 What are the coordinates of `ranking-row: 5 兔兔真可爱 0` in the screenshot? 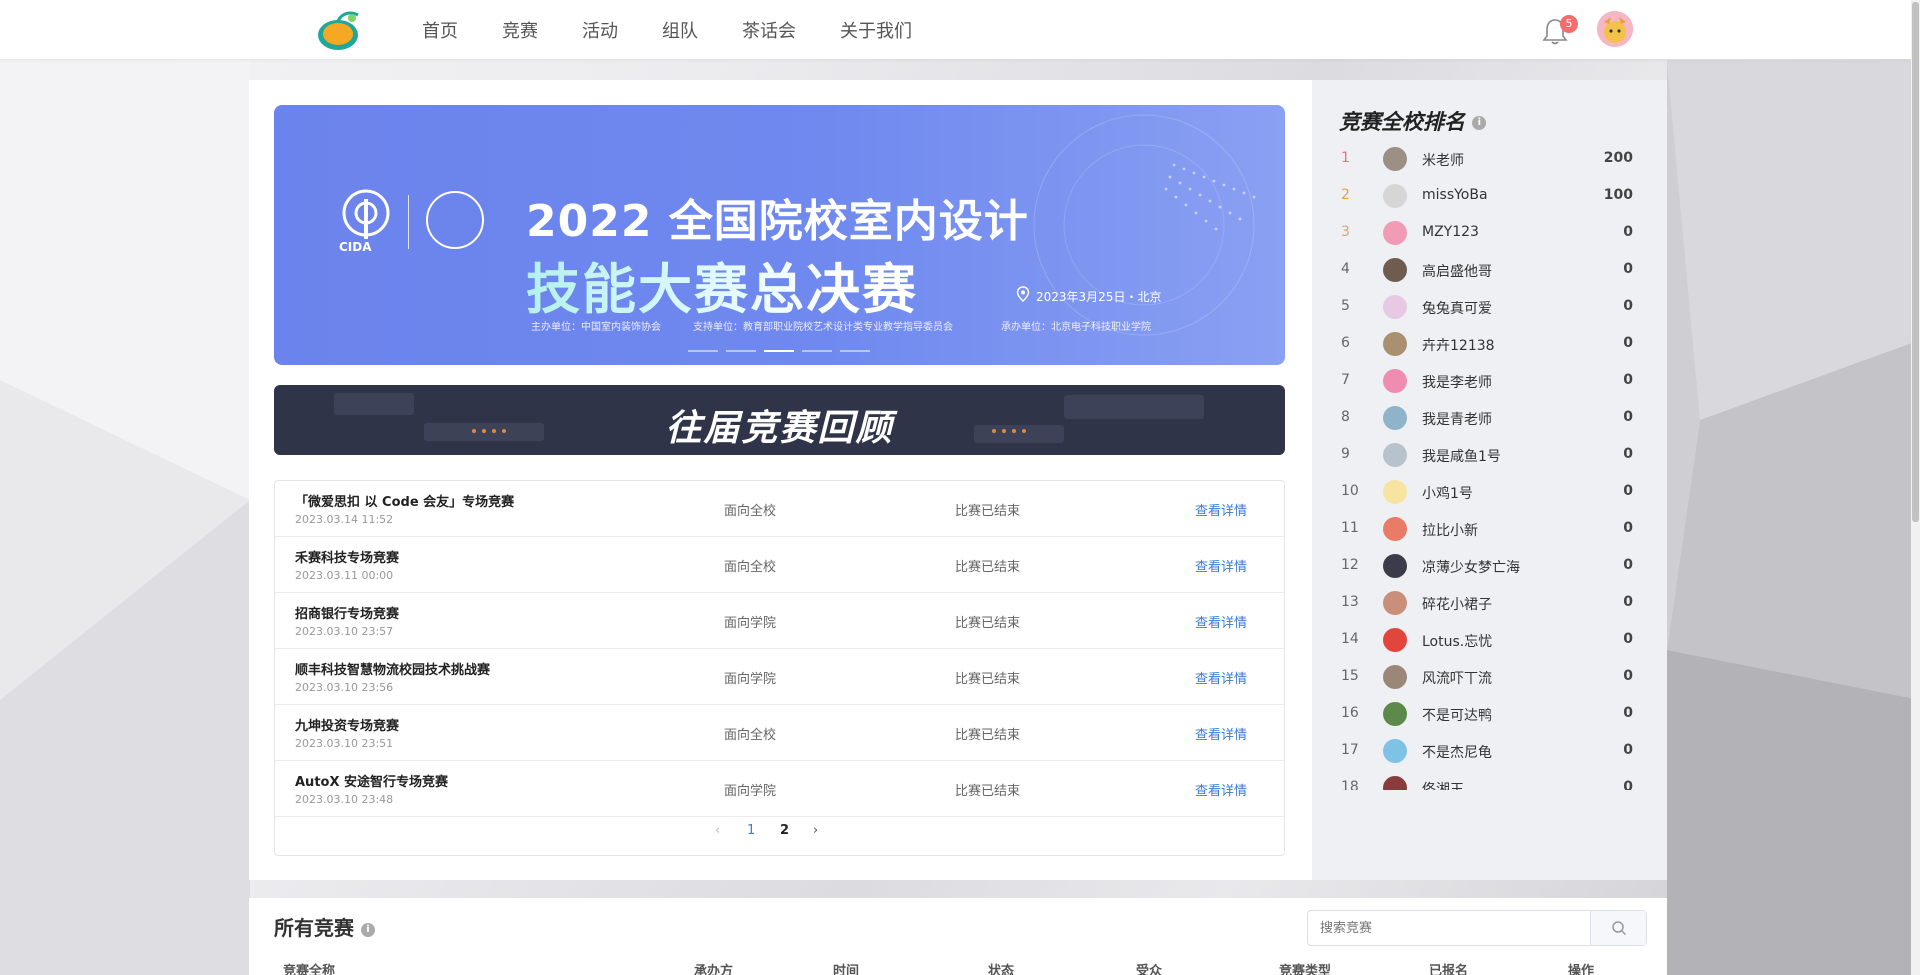 It's located at (1489, 306).